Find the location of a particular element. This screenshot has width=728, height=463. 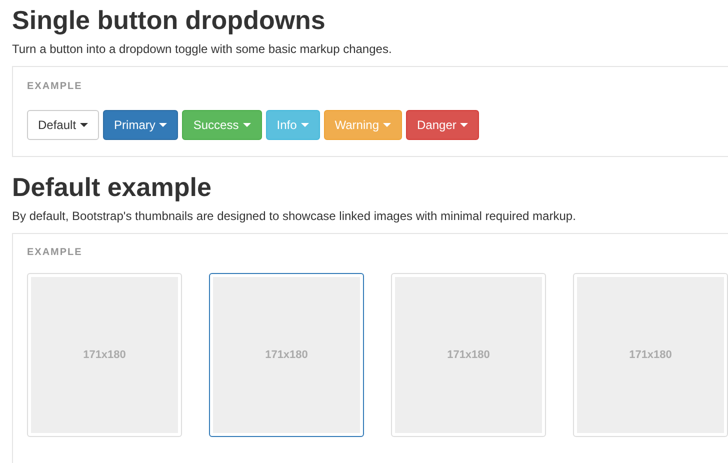

dropdown-button: Info is located at coordinates (293, 125).